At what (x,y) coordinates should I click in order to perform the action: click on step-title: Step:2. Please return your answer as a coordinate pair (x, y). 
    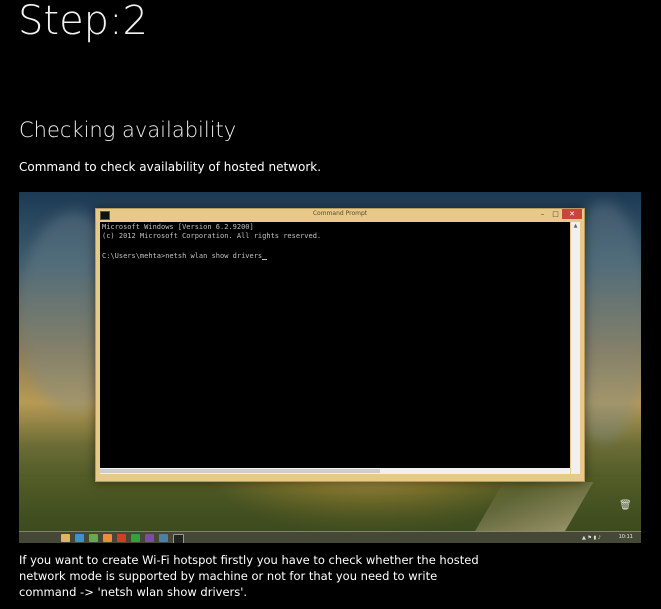
    Looking at the image, I should click on (83, 22).